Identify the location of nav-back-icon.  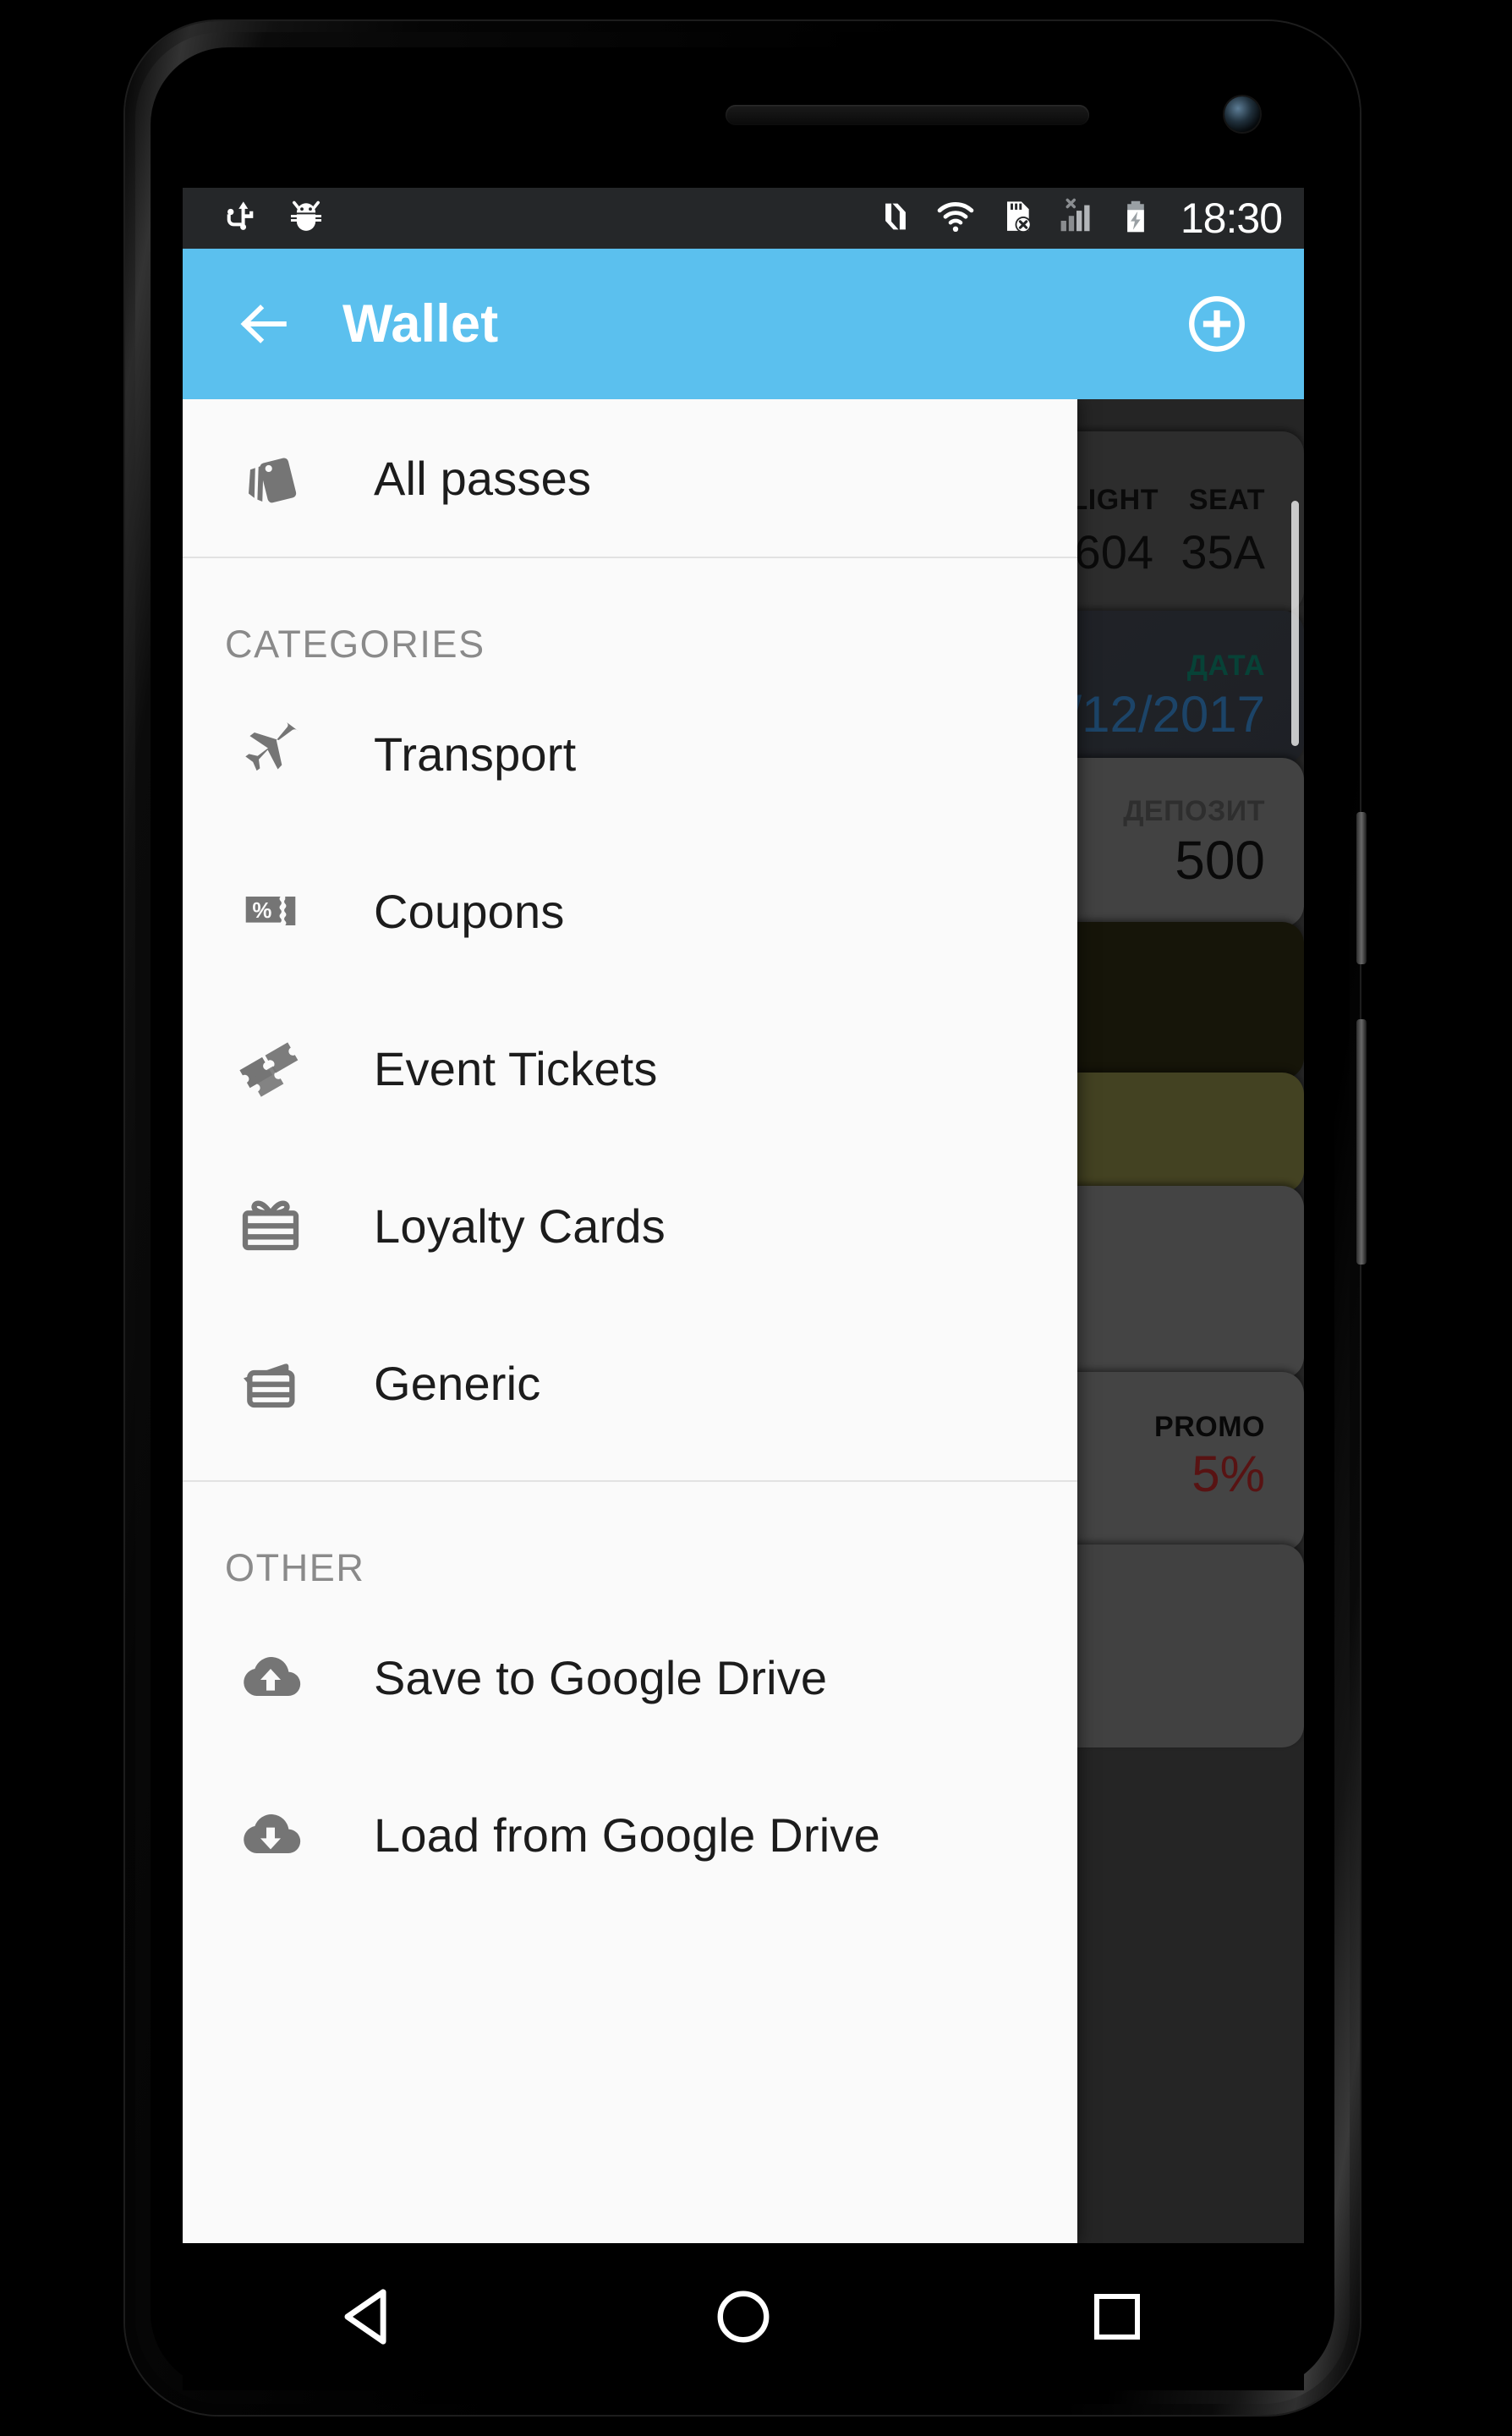
(369, 2316).